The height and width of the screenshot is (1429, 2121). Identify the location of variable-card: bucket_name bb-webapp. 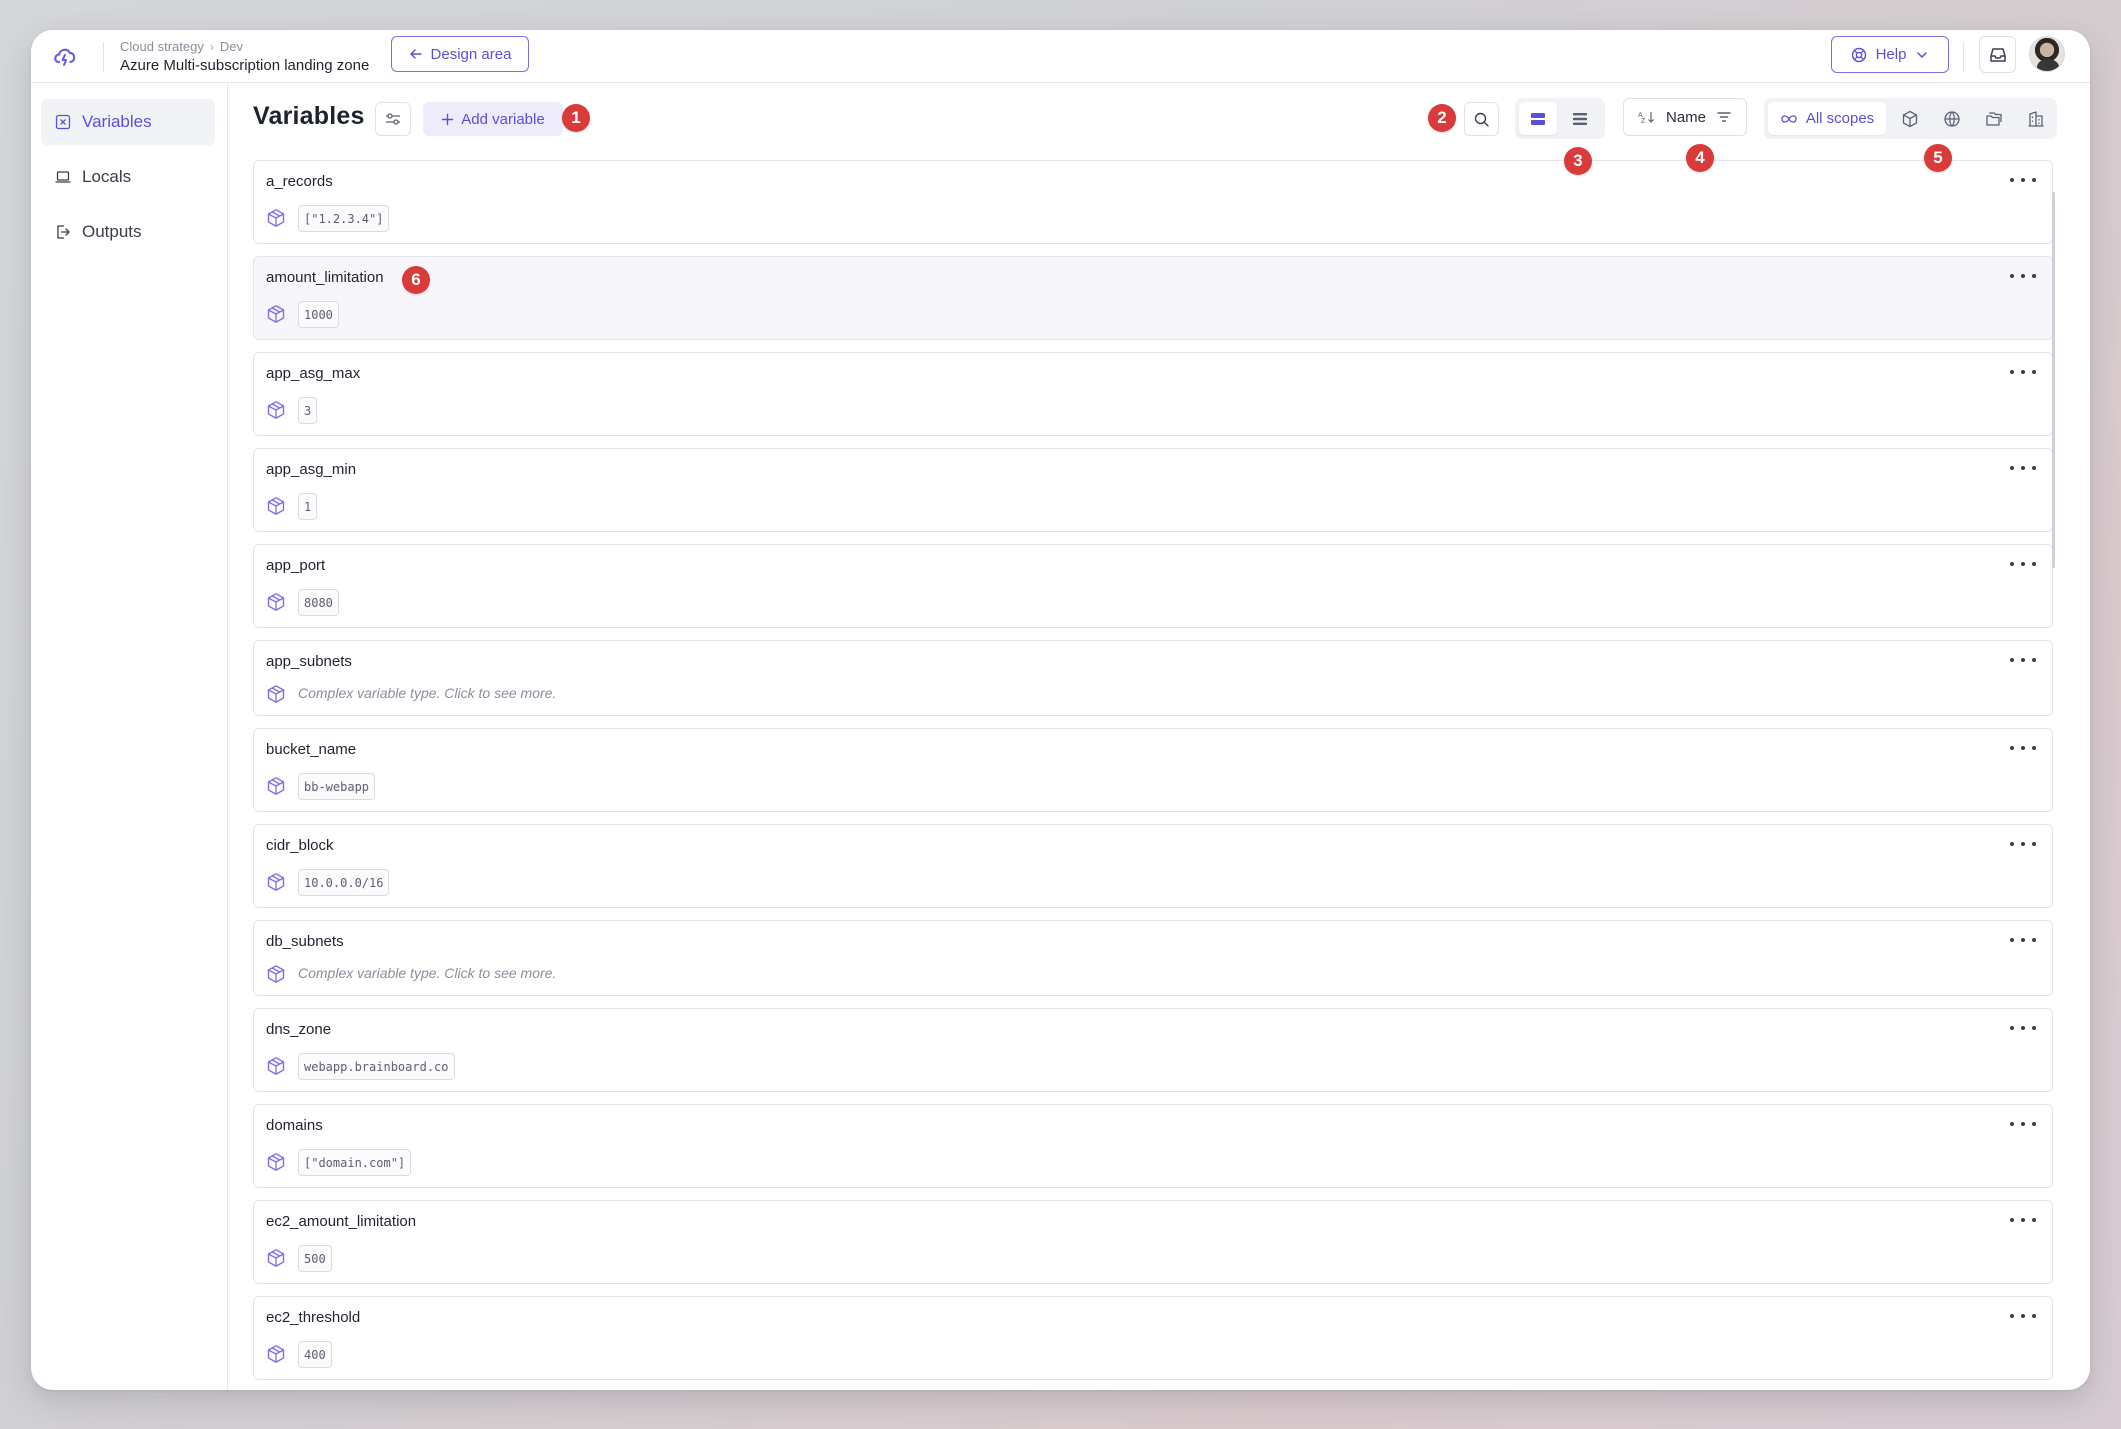
(1153, 770).